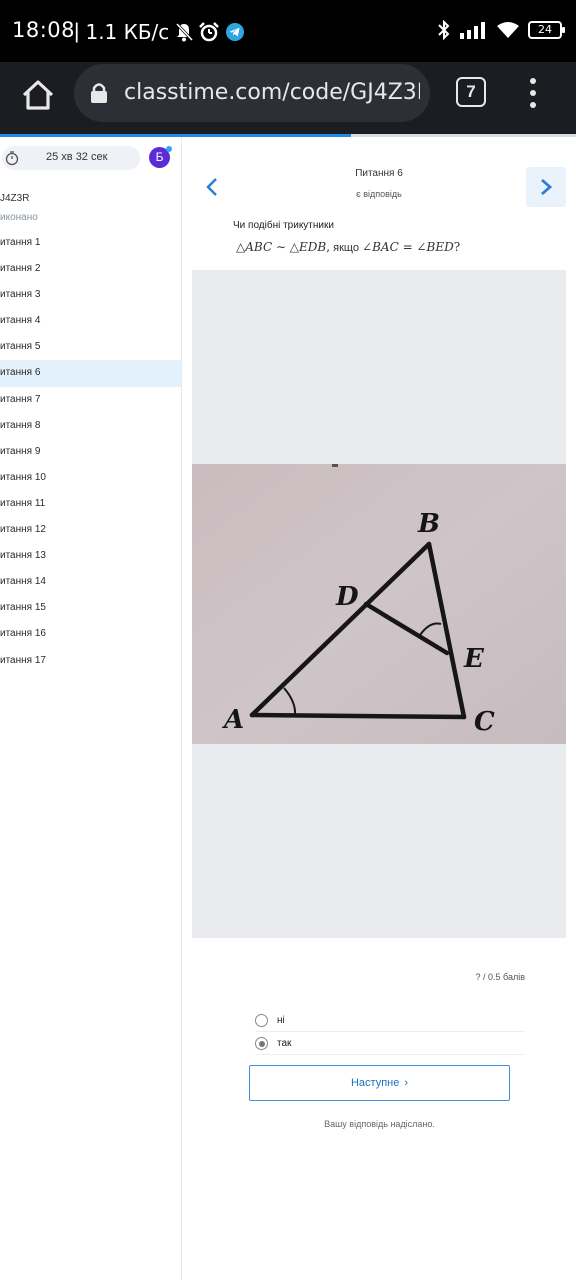 The height and width of the screenshot is (1280, 576). Describe the element at coordinates (90, 347) in the screenshot. I see `sidebar-question-item: итання 5` at that location.